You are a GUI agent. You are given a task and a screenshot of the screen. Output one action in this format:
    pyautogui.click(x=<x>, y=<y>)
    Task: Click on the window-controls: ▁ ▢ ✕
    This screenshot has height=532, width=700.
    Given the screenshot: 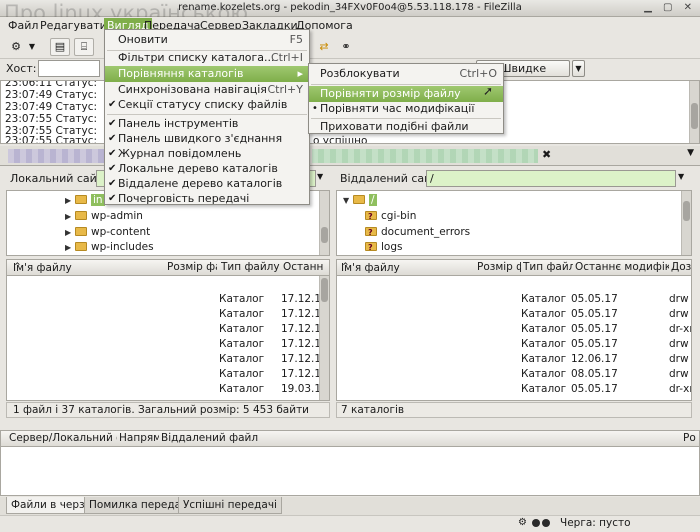 What is the action you would take?
    pyautogui.click(x=670, y=7)
    